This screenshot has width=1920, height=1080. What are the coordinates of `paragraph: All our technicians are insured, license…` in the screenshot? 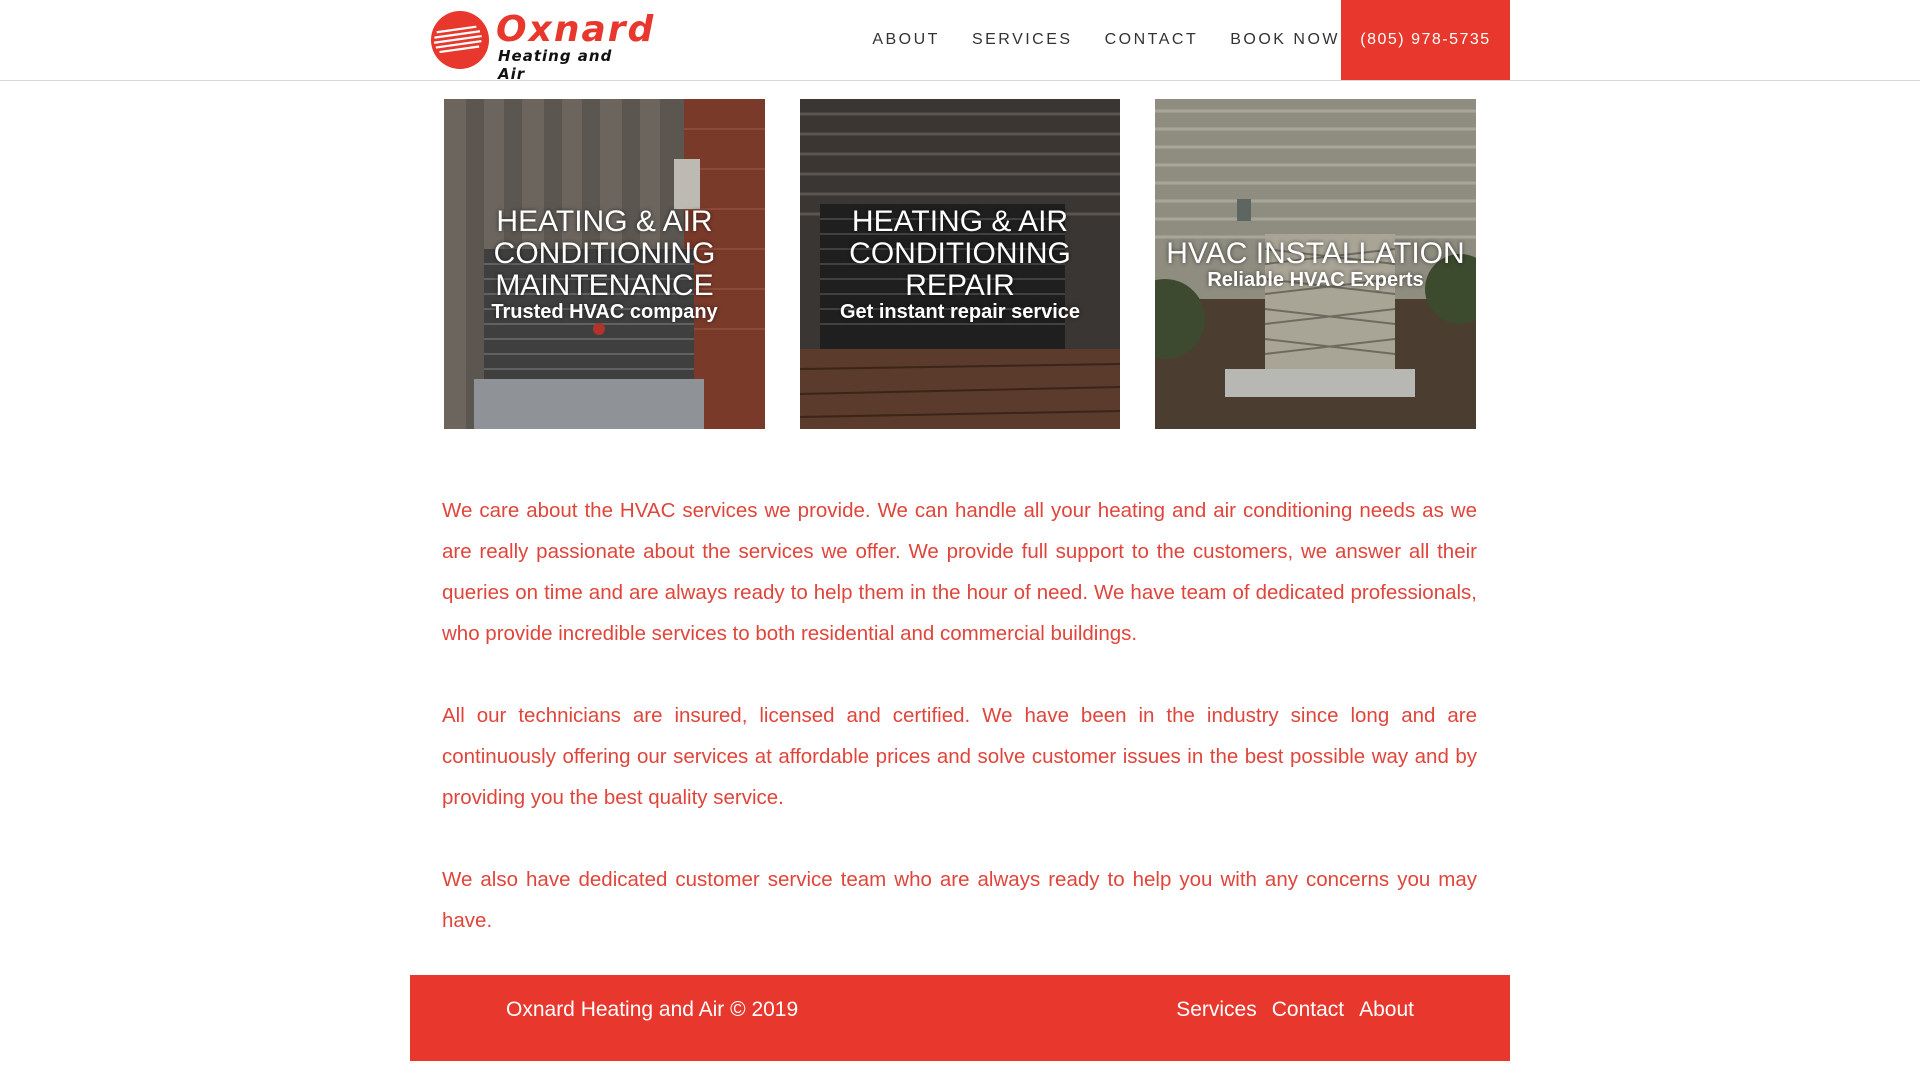 It's located at (959, 756).